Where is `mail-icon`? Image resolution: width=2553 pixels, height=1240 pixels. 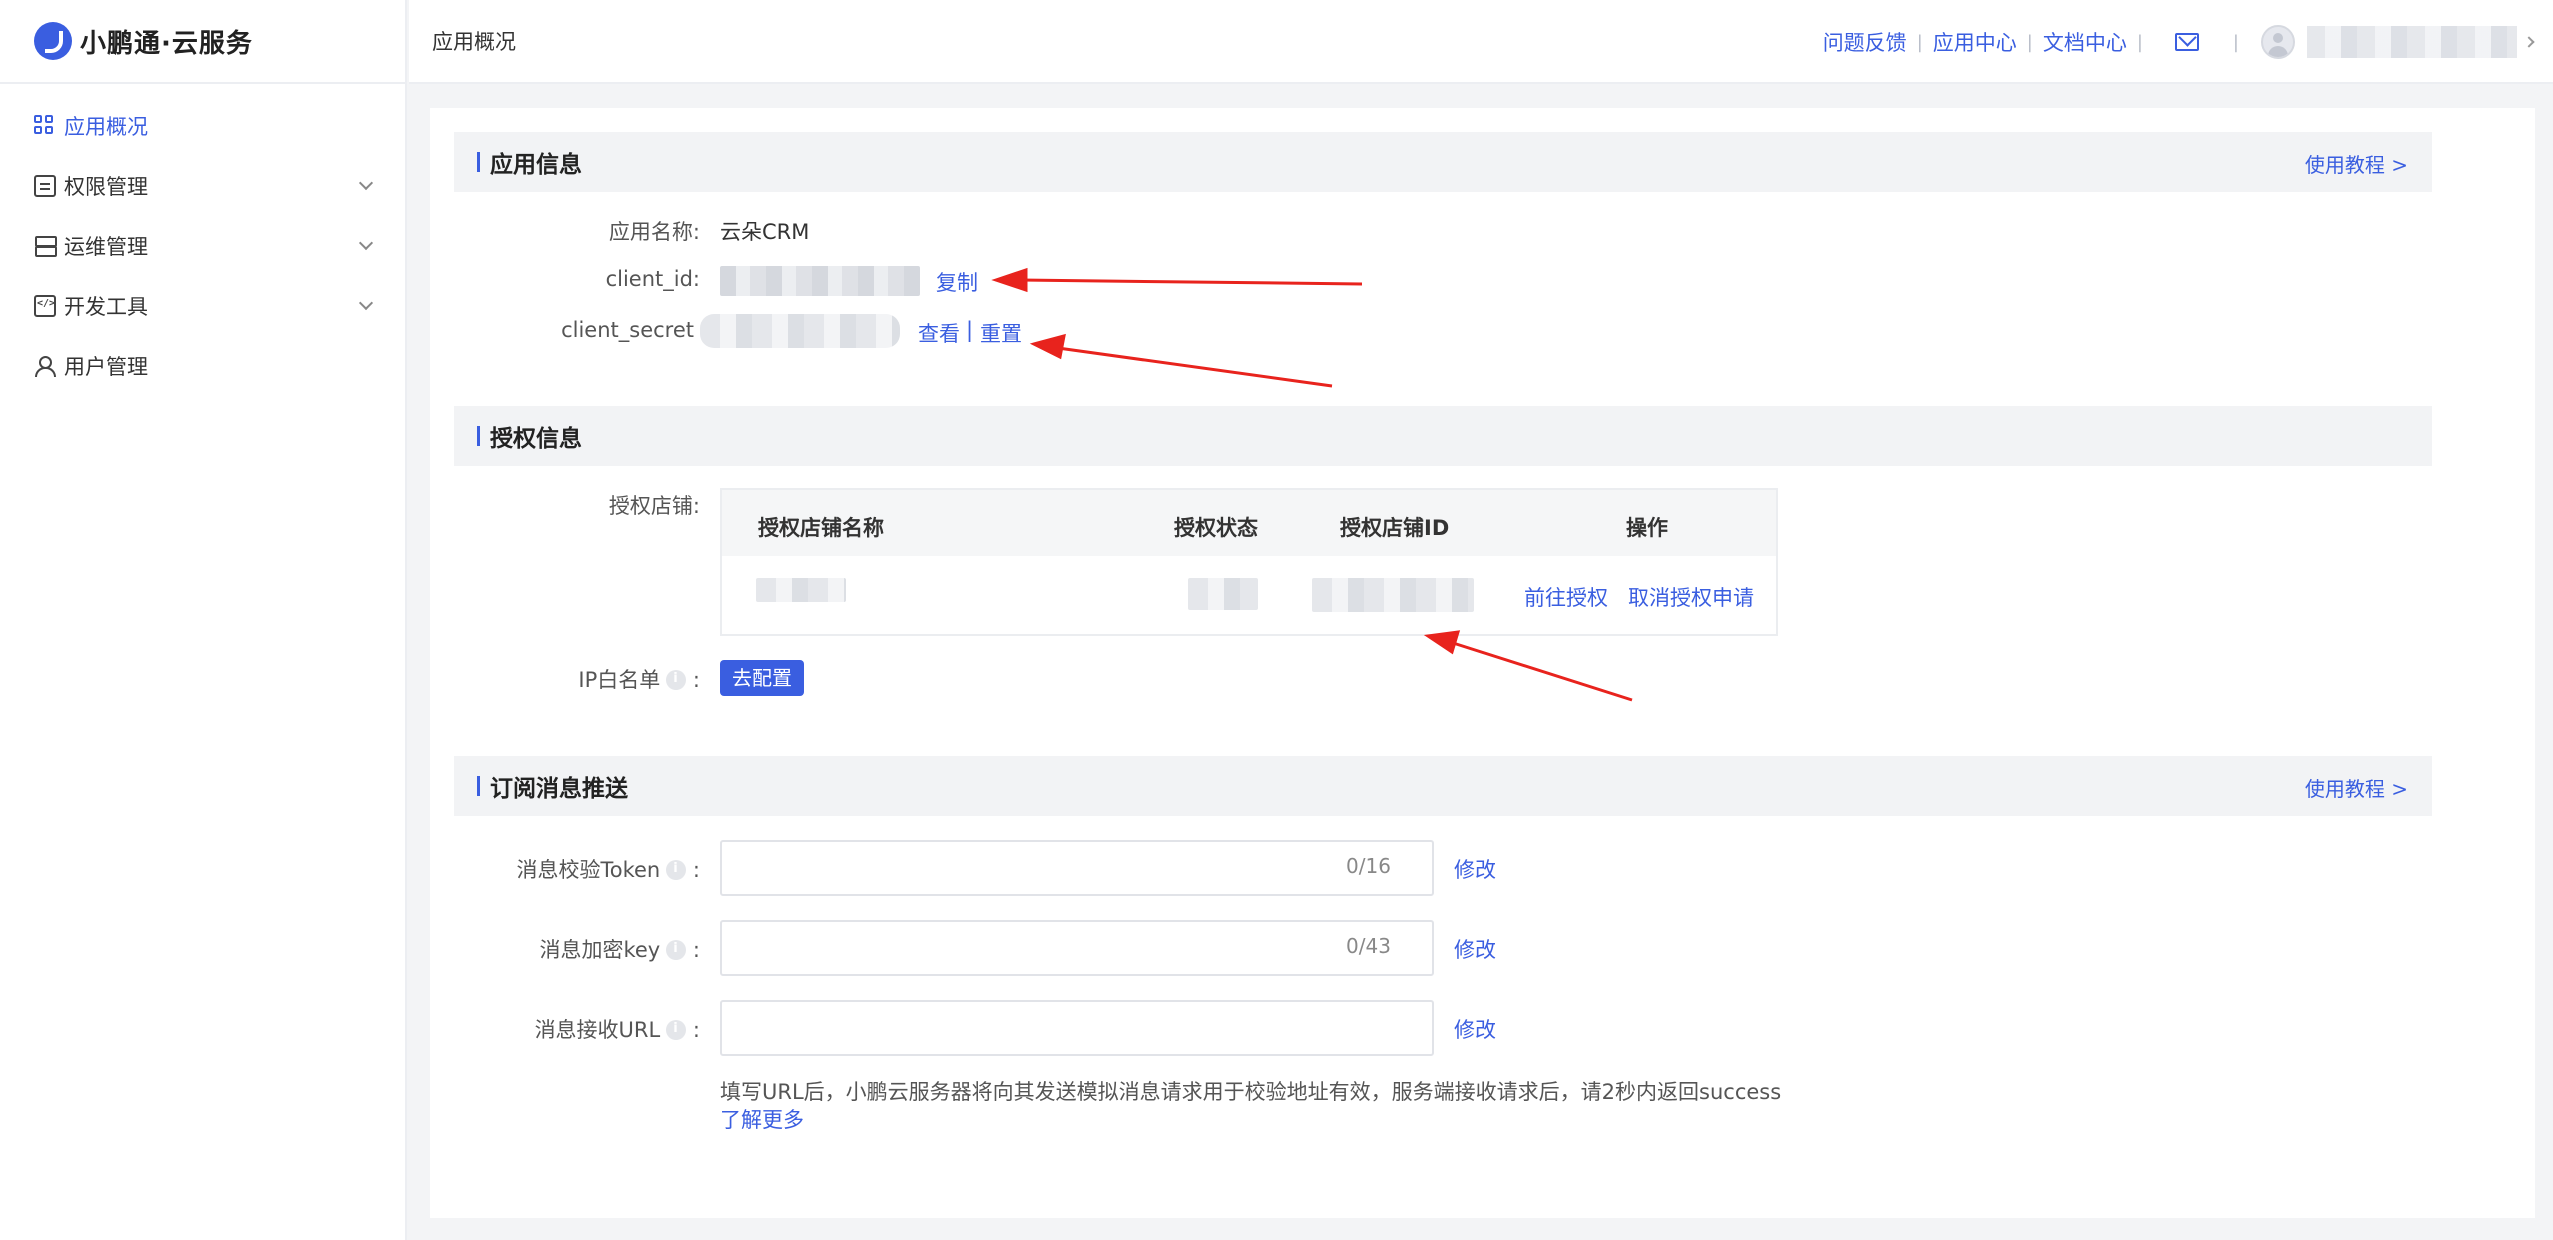 mail-icon is located at coordinates (2186, 42).